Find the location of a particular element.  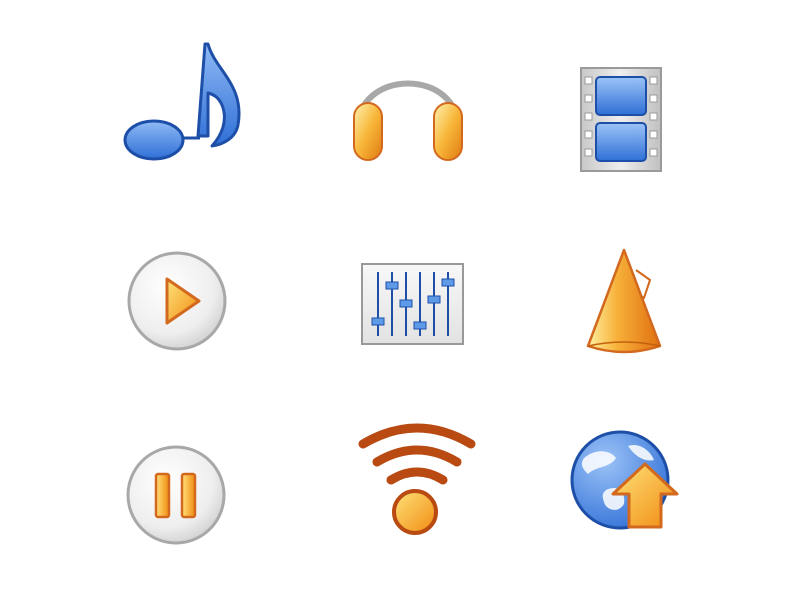

pause-button-icon is located at coordinates (177, 496).